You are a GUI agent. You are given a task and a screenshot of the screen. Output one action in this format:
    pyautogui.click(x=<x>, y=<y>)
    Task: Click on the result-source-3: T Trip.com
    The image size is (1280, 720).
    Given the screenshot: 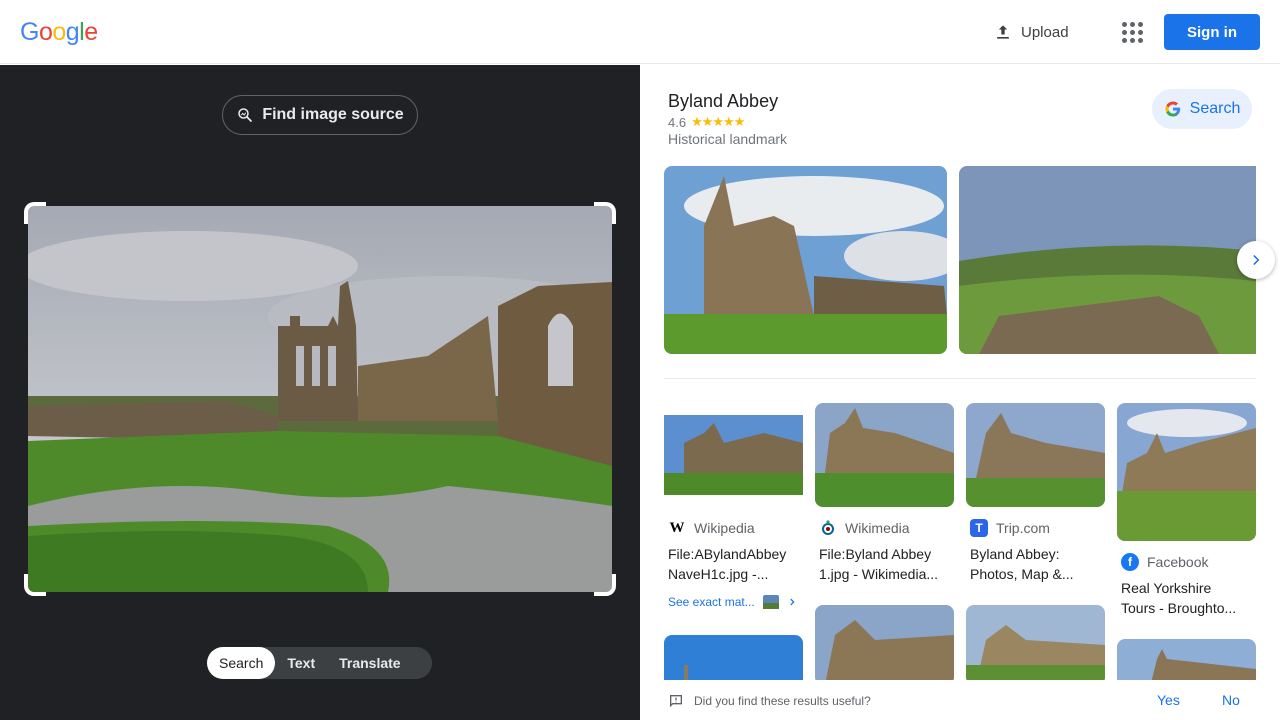 What is the action you would take?
    pyautogui.click(x=1010, y=528)
    